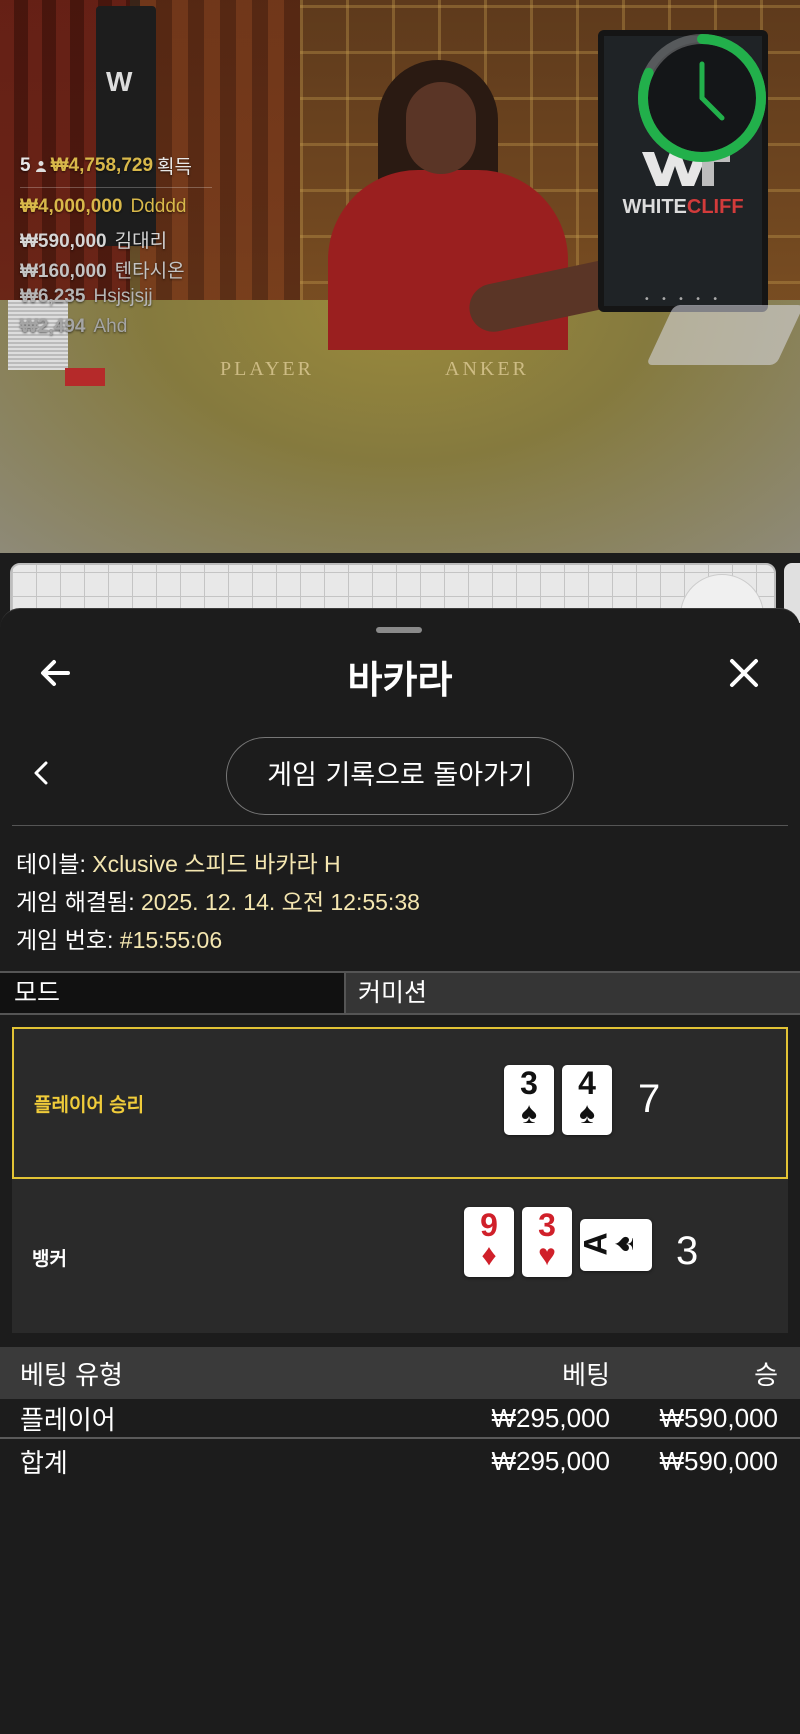 The width and height of the screenshot is (800, 1734). Describe the element at coordinates (42, 773) in the screenshot. I see `chevron-left-icon` at that location.